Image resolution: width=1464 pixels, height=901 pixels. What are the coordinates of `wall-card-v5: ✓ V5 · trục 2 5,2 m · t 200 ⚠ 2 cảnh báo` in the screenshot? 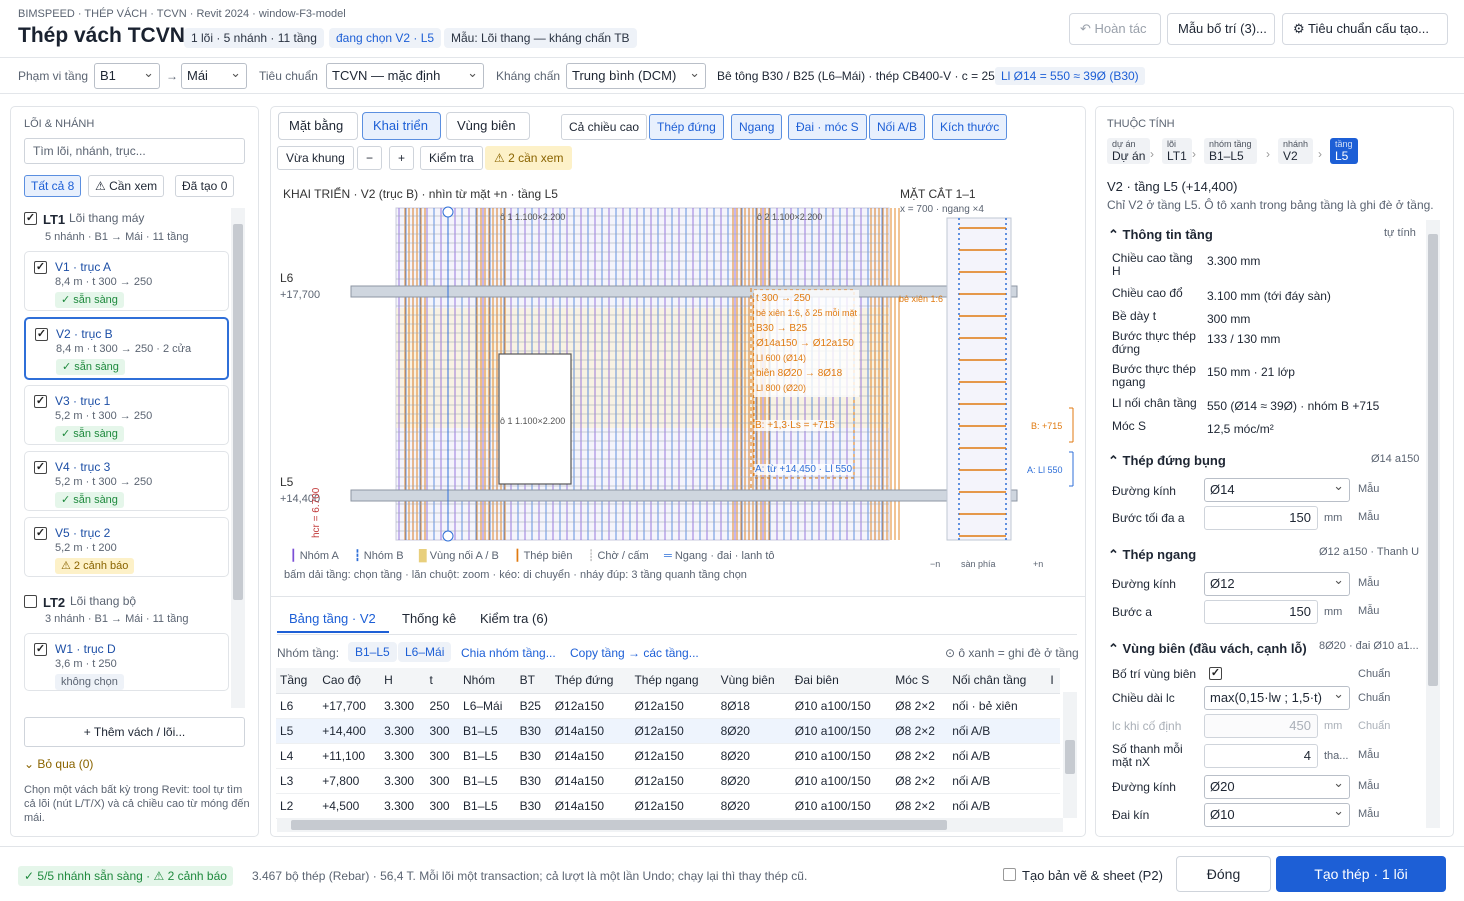 It's located at (126, 547).